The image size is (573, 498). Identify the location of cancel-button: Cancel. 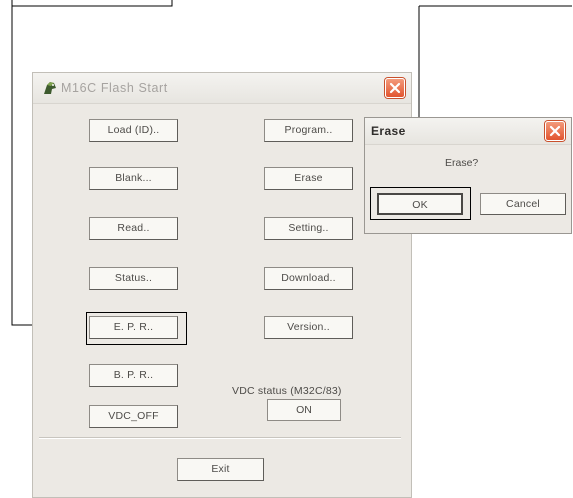
(523, 204).